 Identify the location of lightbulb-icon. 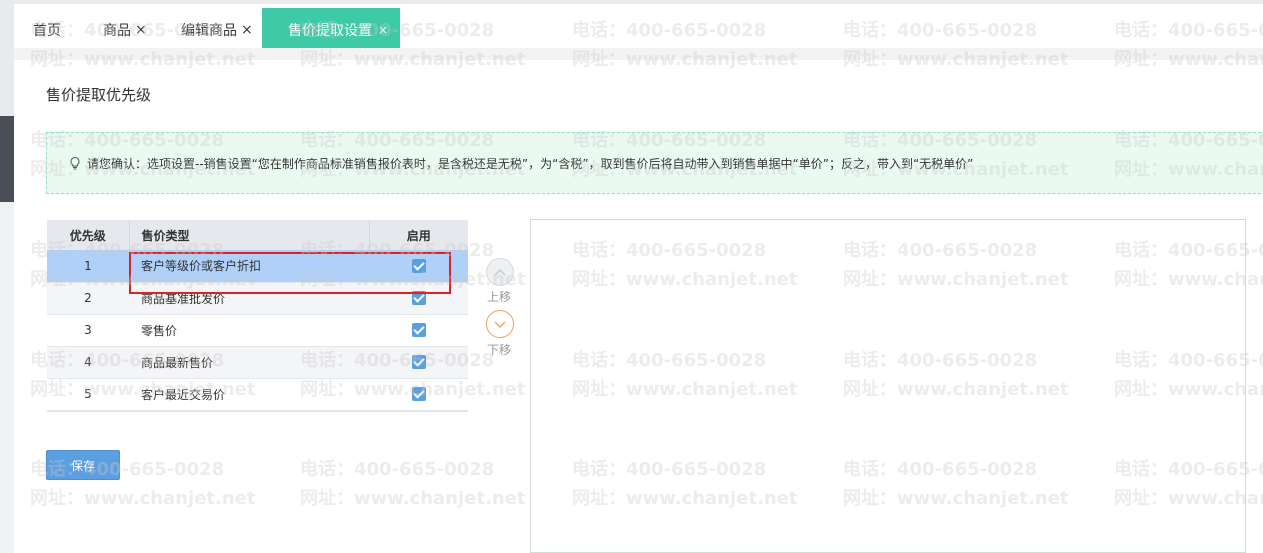
(75, 163).